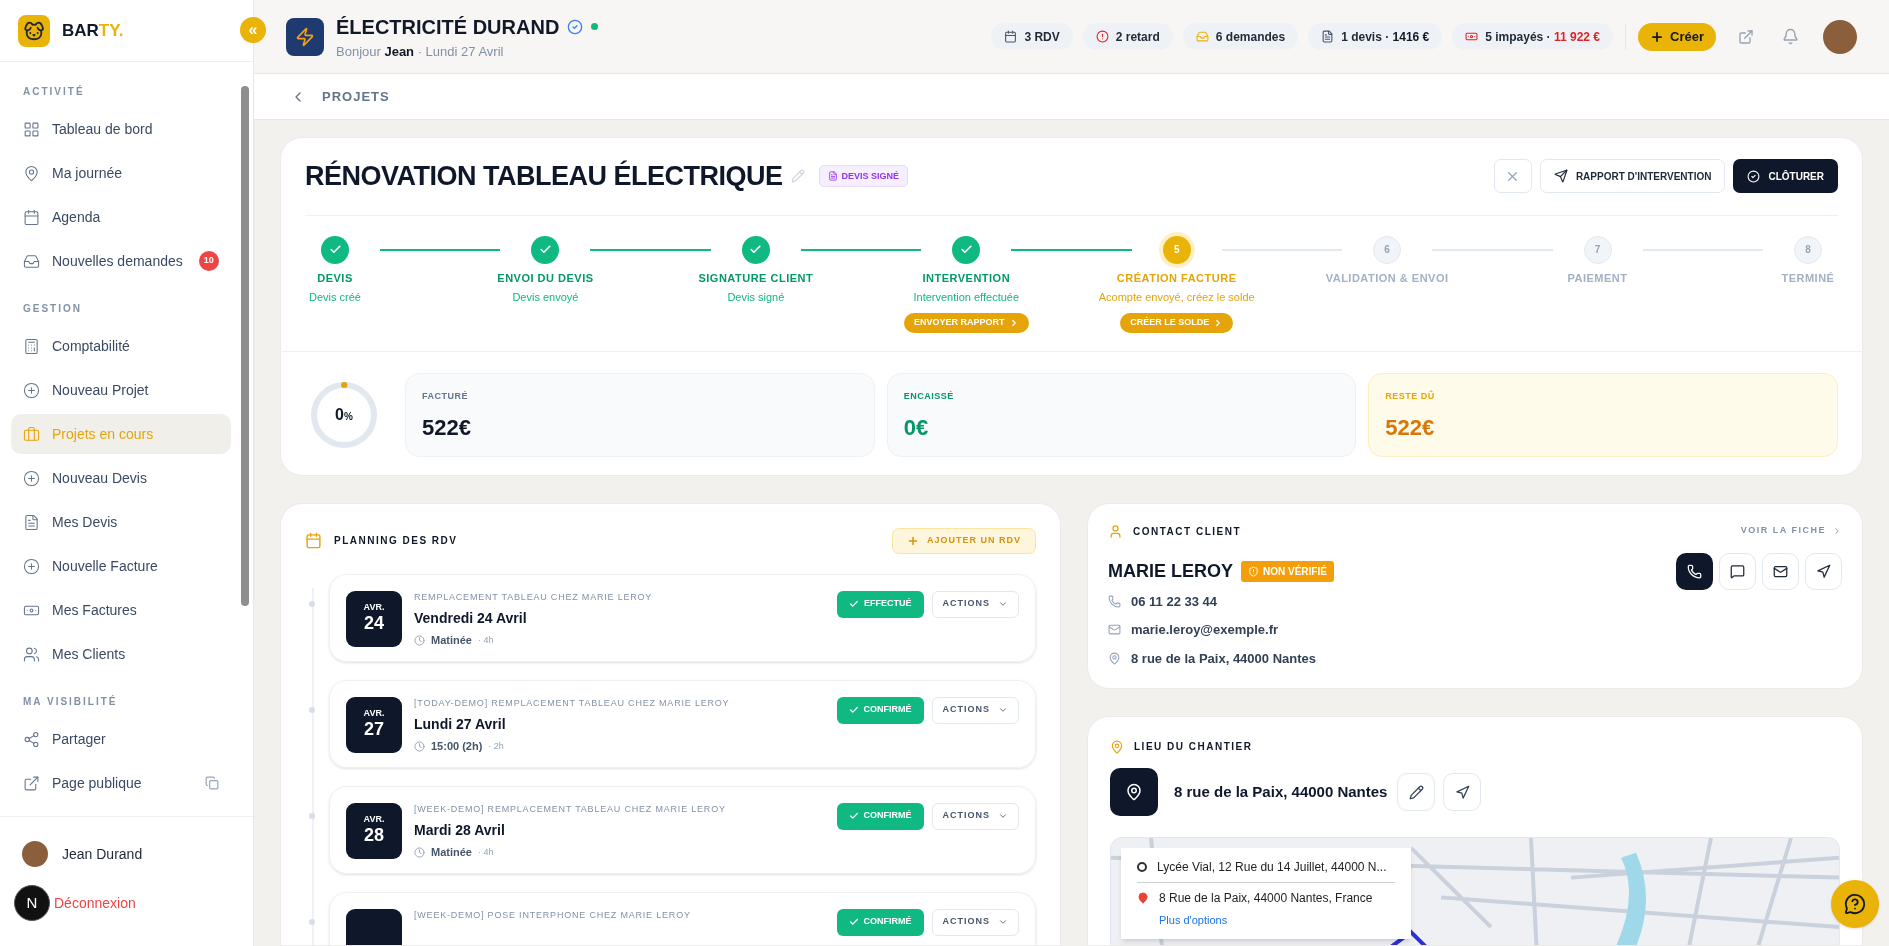  I want to click on card-title: LIEU DU CHANTIER, so click(1193, 747).